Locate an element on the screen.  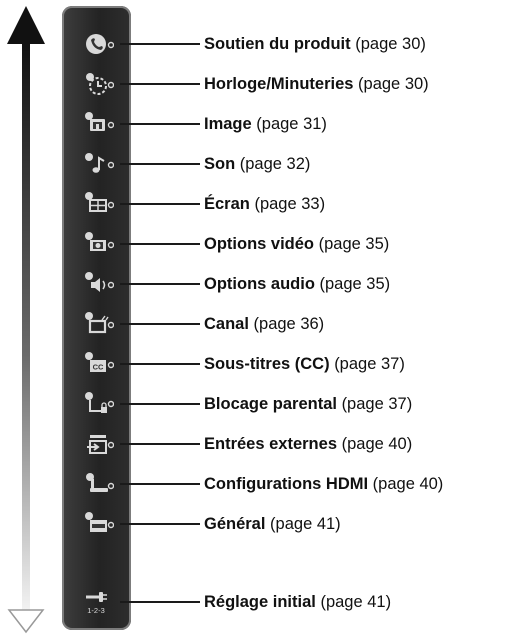
sound-note-icon is located at coordinates (99, 163).